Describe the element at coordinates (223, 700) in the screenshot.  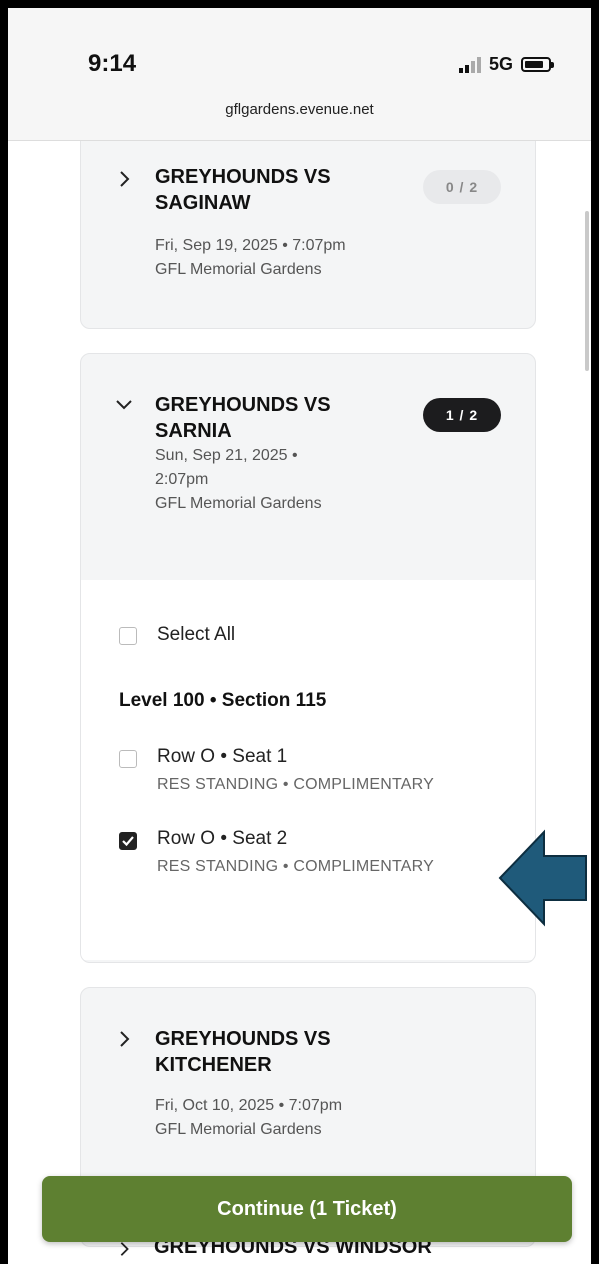
I see `section-heading: Level 100 • Section 115` at that location.